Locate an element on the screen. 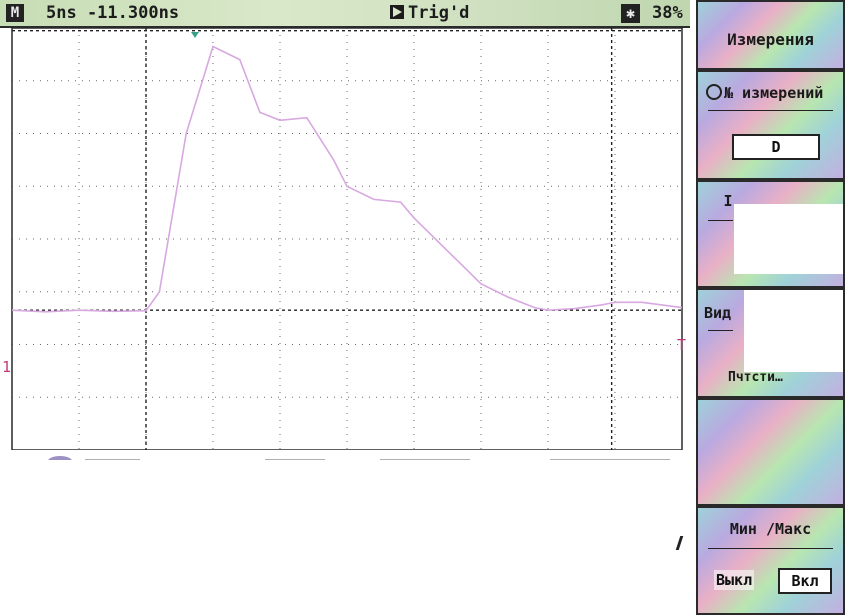  empty-menu-slot is located at coordinates (770, 452).